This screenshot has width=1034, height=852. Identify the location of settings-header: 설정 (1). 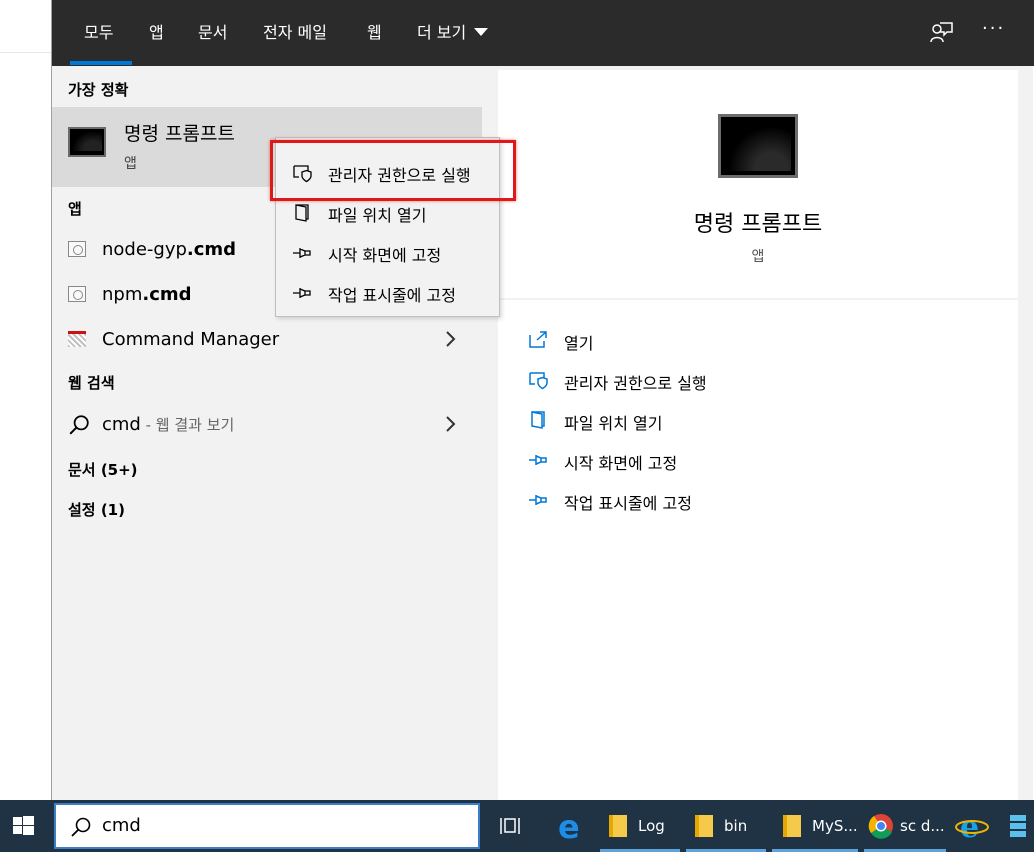
(96, 509).